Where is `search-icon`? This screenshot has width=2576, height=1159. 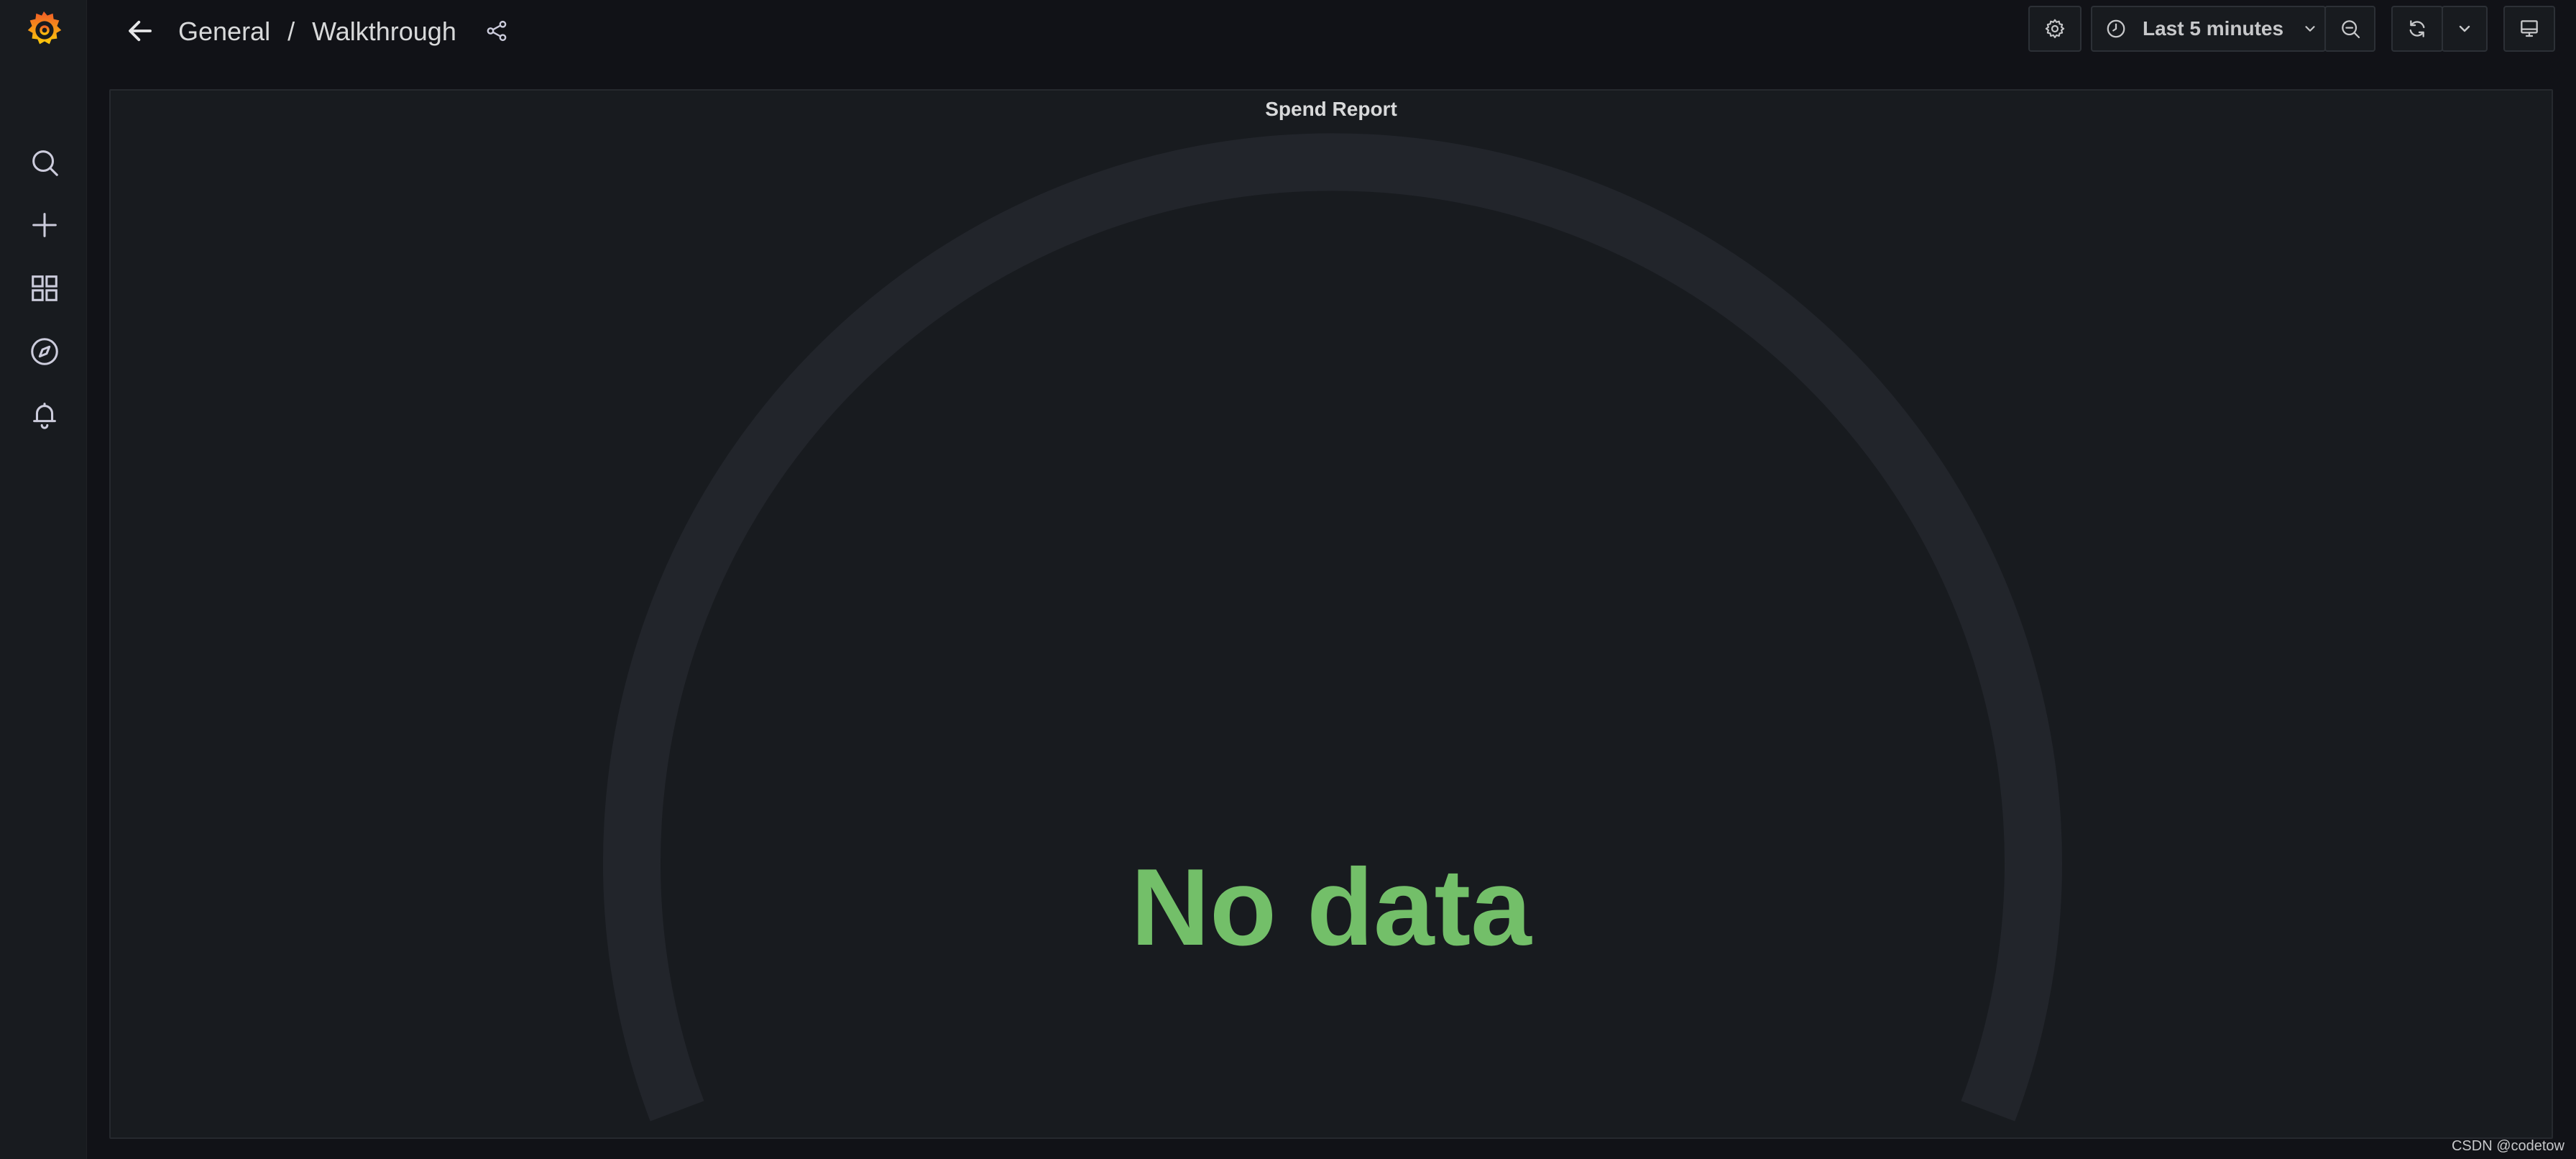
search-icon is located at coordinates (45, 163).